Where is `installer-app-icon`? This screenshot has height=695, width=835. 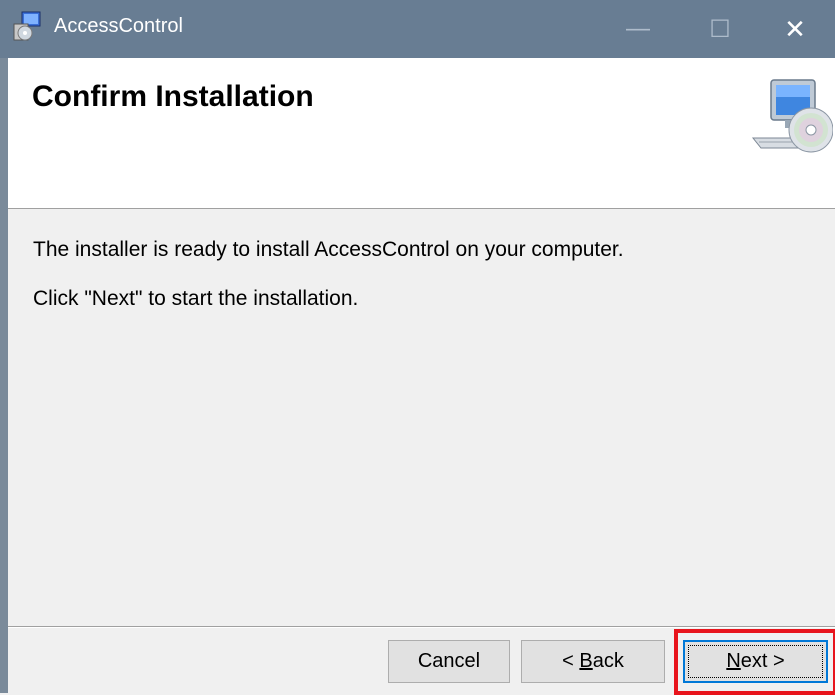
installer-app-icon is located at coordinates (27, 26).